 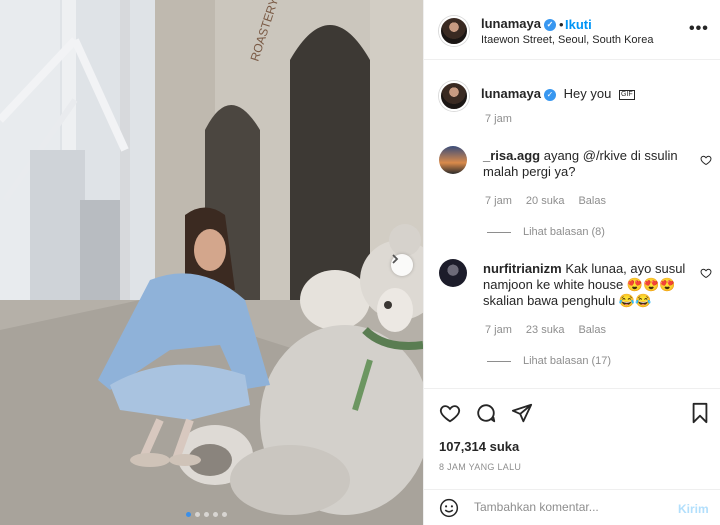 I want to click on follow-button: Ikuti, so click(x=578, y=24).